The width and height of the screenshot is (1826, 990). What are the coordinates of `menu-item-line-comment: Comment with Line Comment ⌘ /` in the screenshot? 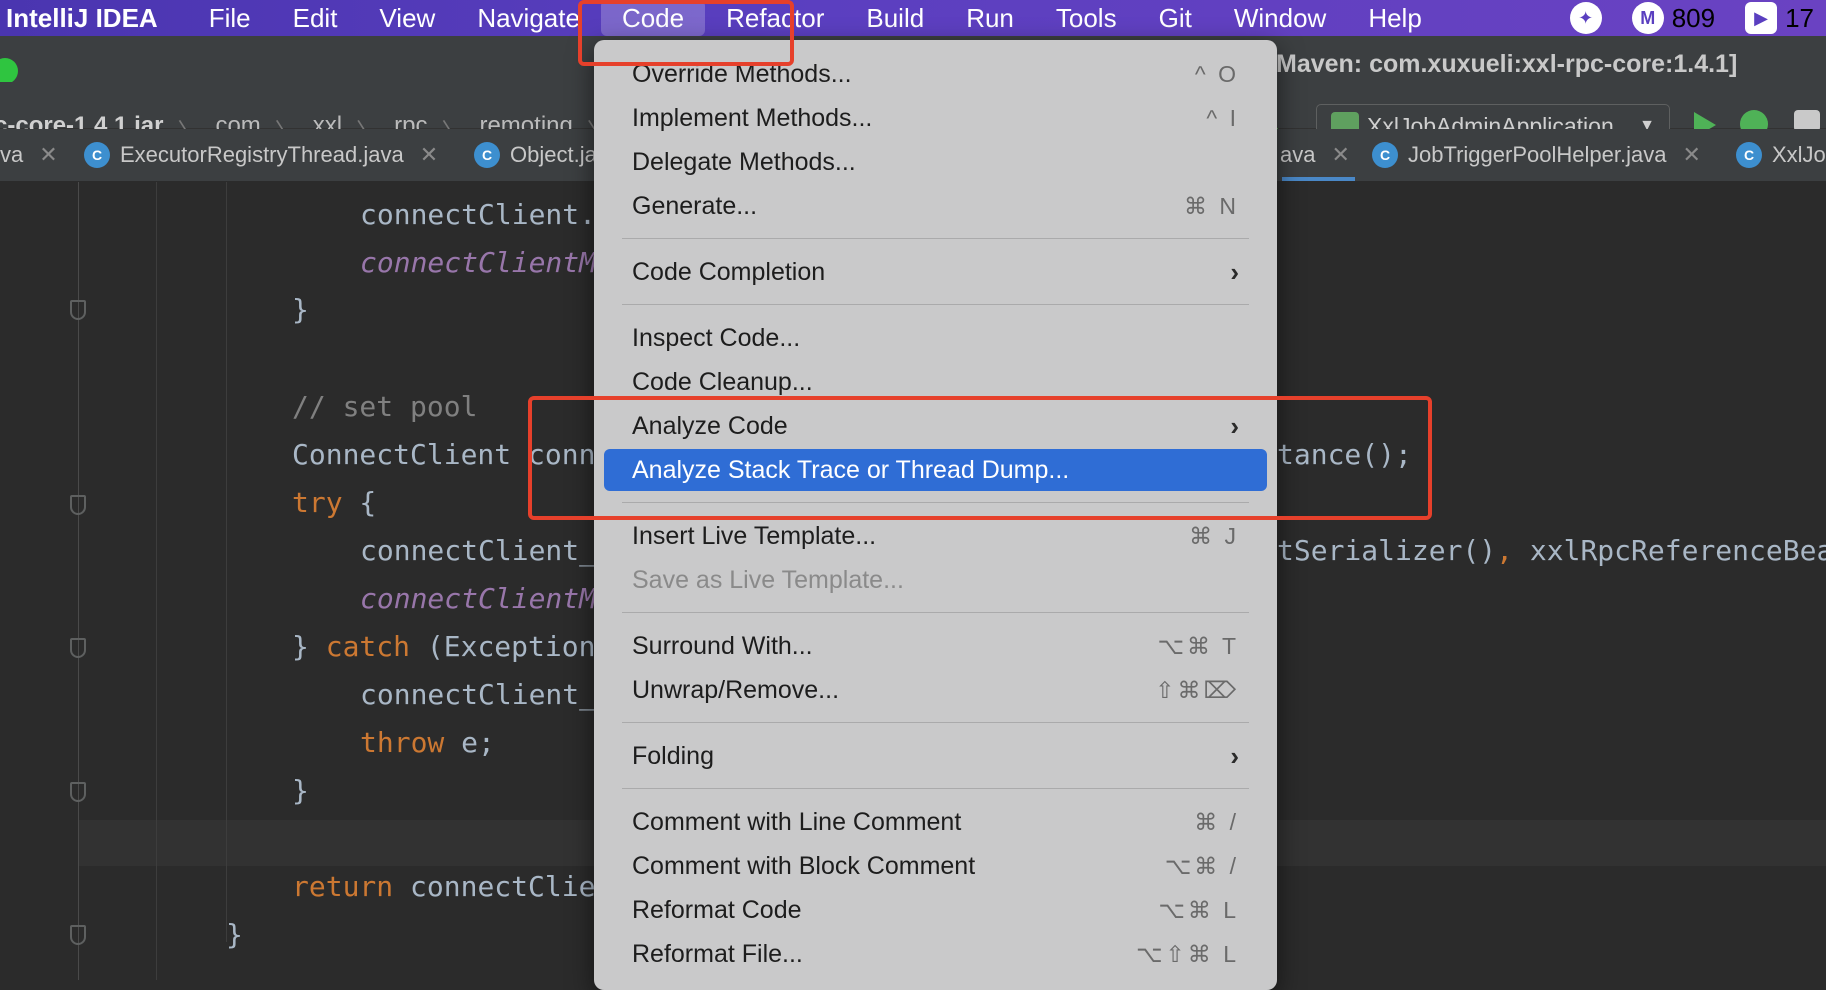 It's located at (935, 822).